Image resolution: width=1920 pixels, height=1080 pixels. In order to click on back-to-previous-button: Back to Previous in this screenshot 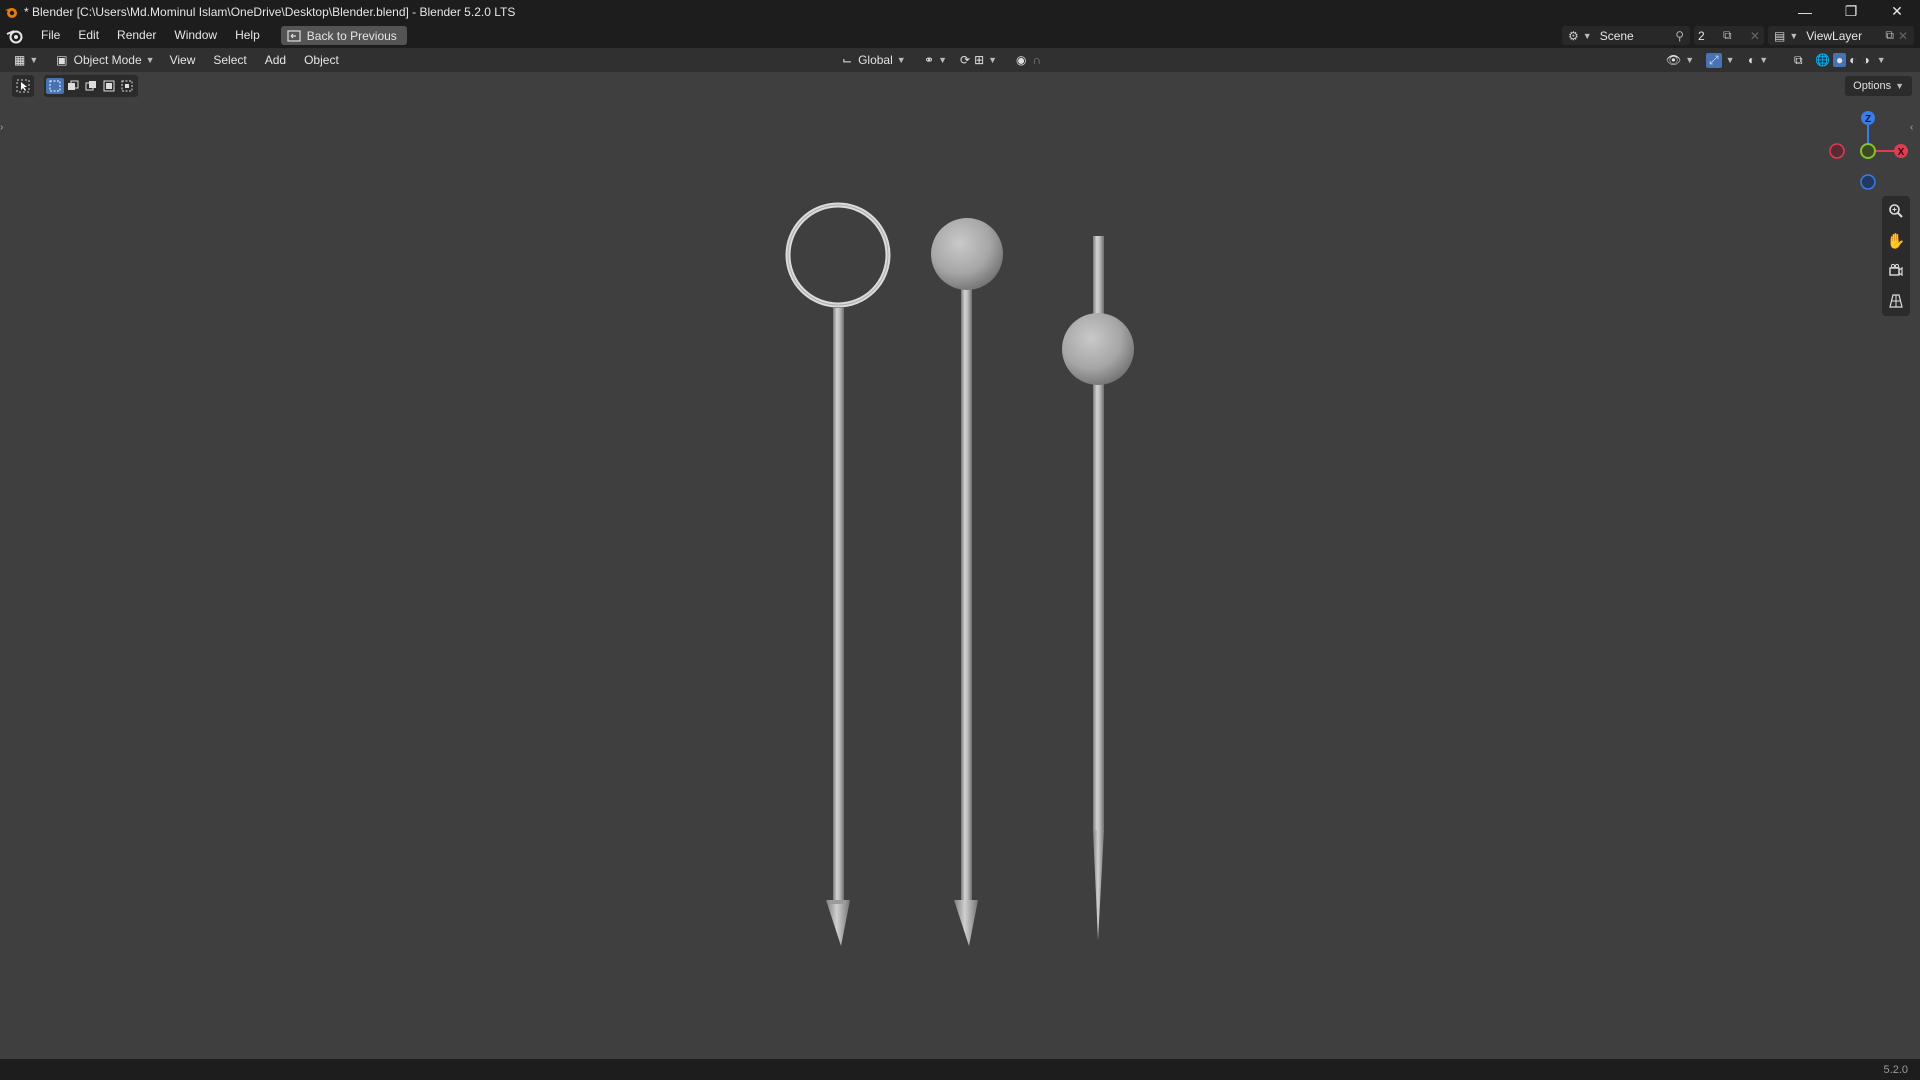, I will do `click(343, 35)`.